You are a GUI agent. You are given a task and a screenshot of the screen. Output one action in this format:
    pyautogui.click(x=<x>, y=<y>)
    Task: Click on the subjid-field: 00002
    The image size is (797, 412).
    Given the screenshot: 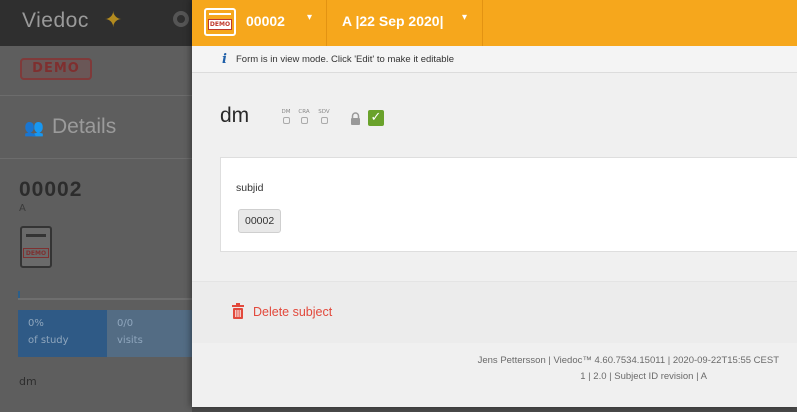 What is the action you would take?
    pyautogui.click(x=260, y=221)
    